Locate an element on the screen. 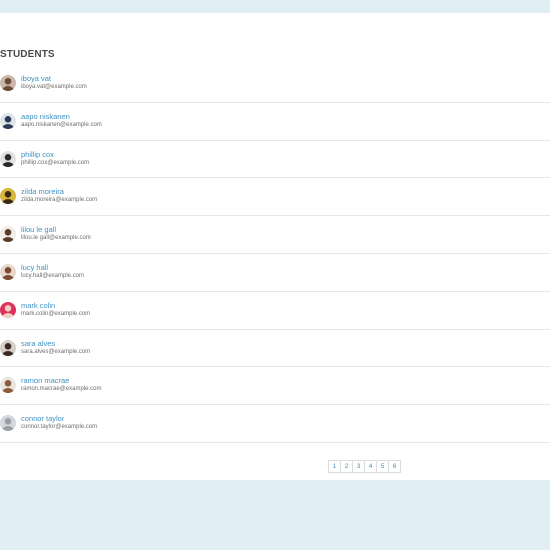 This screenshot has width=550, height=550. student-name-link: mark colin is located at coordinates (38, 305).